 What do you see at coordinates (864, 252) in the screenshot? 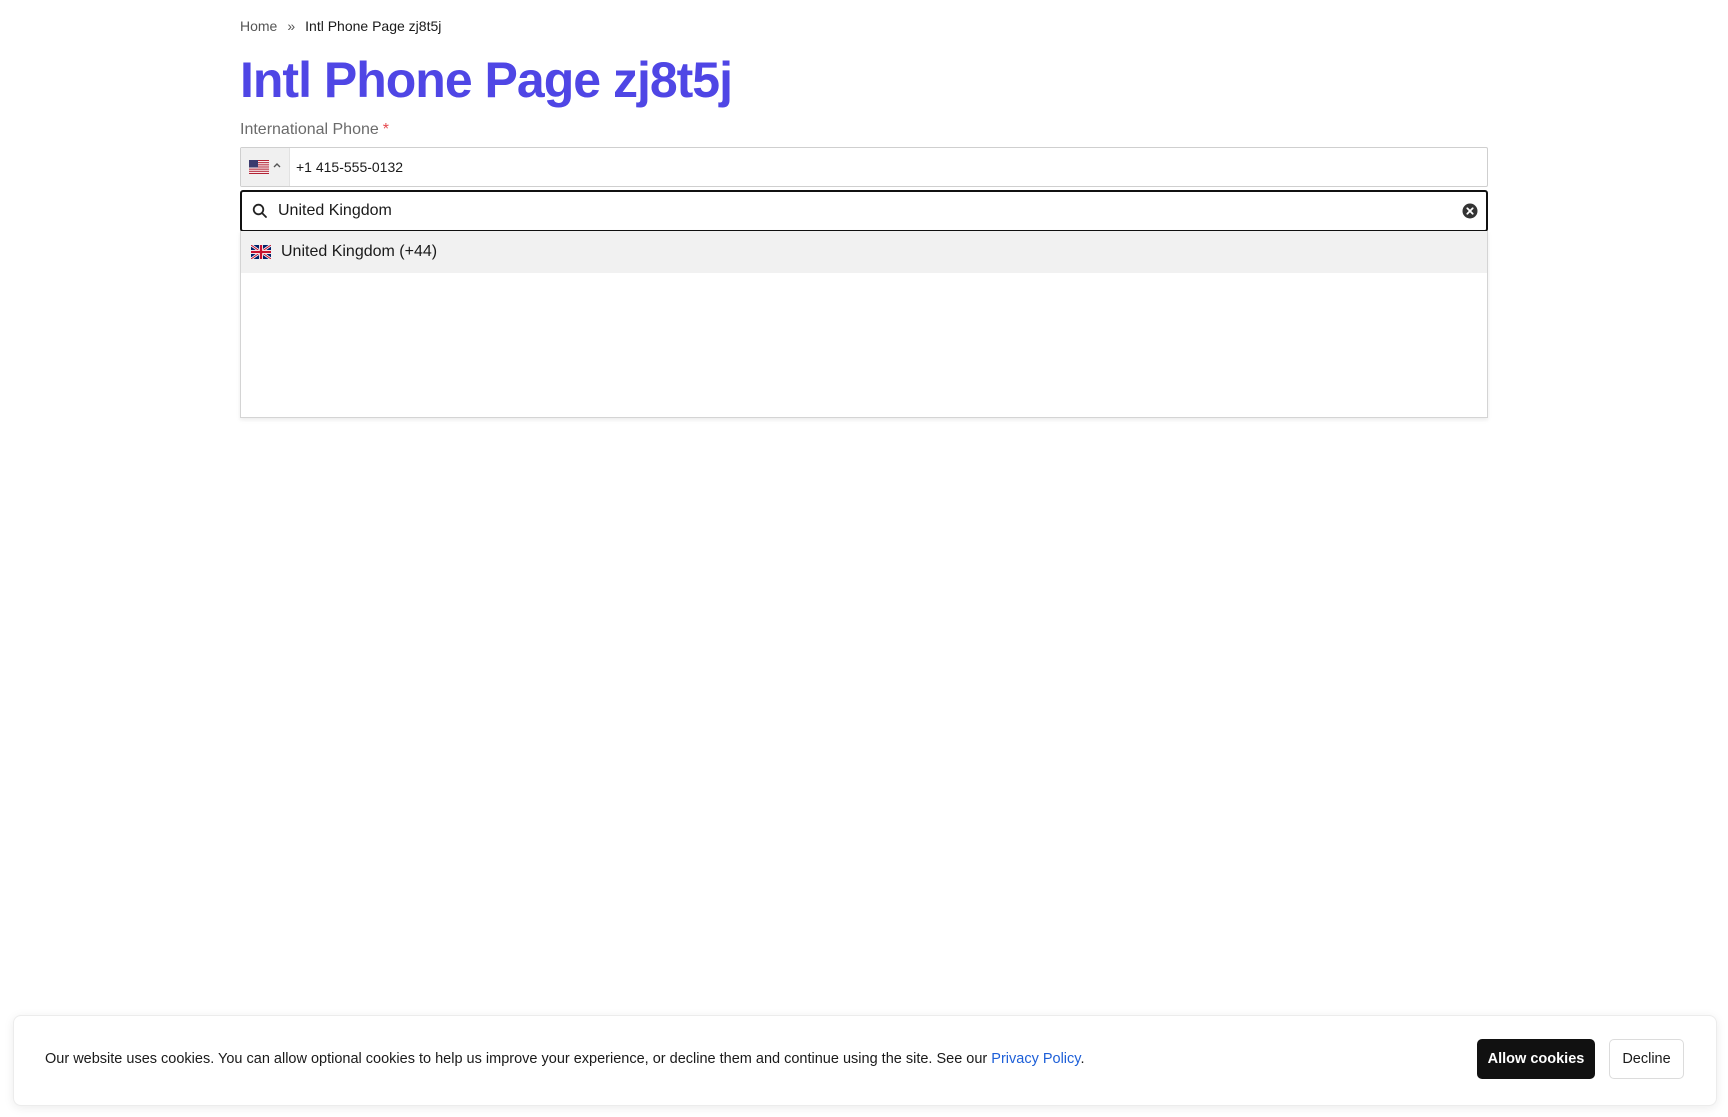
I see `country-option: United Kingdom (+44)` at bounding box center [864, 252].